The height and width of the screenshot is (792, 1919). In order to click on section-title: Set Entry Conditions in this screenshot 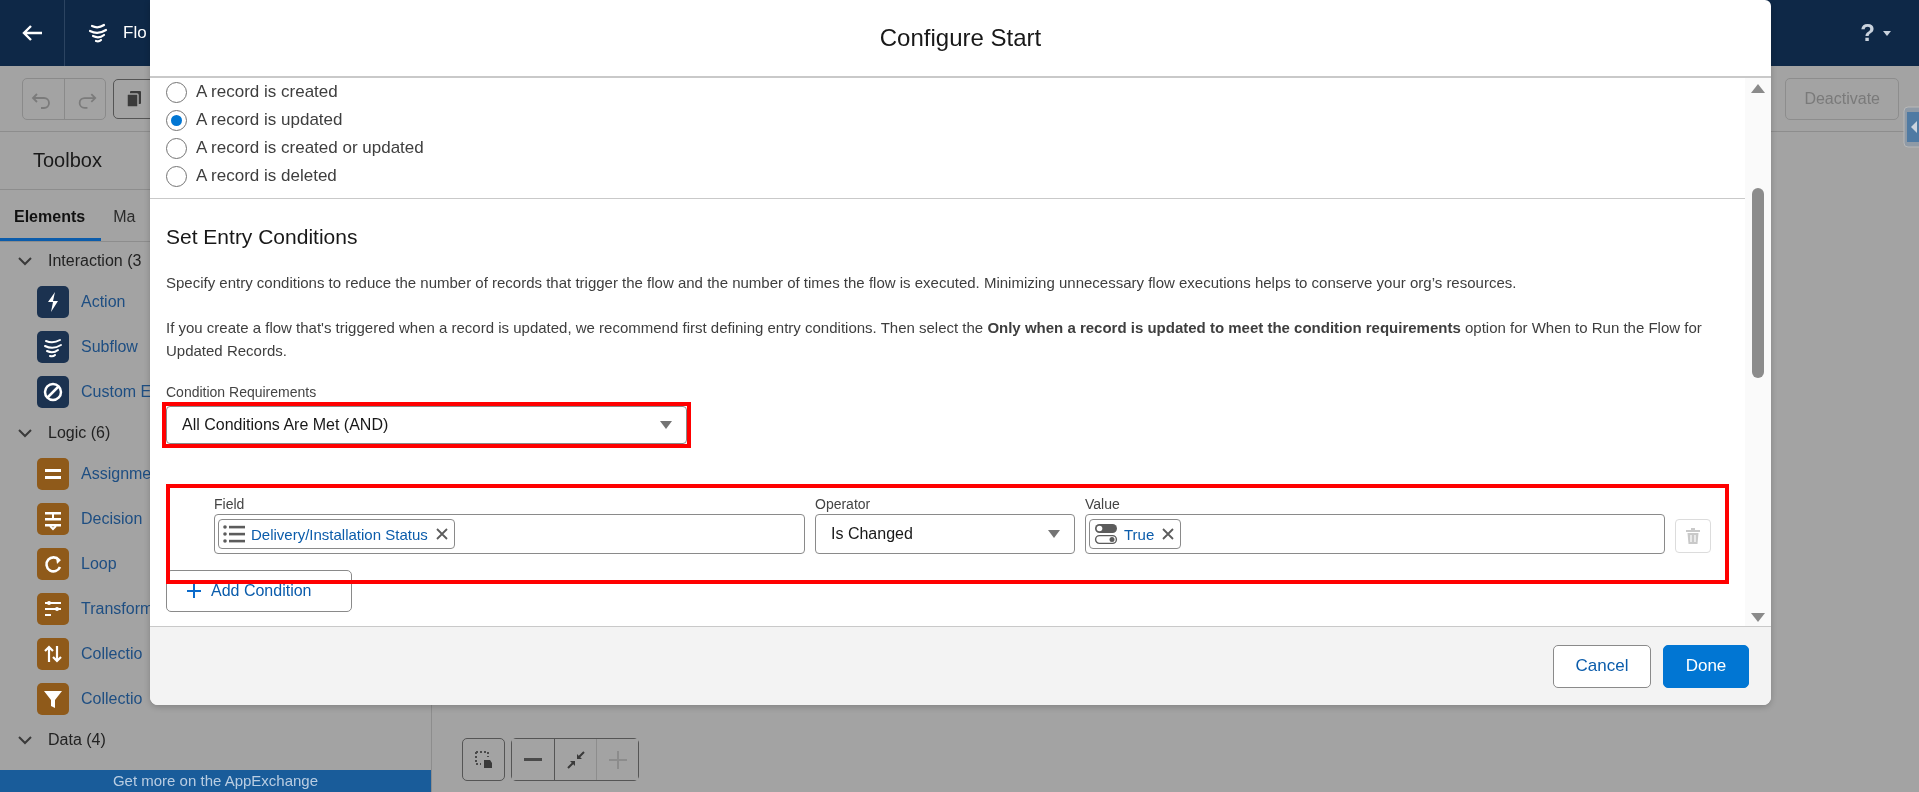, I will do `click(262, 237)`.